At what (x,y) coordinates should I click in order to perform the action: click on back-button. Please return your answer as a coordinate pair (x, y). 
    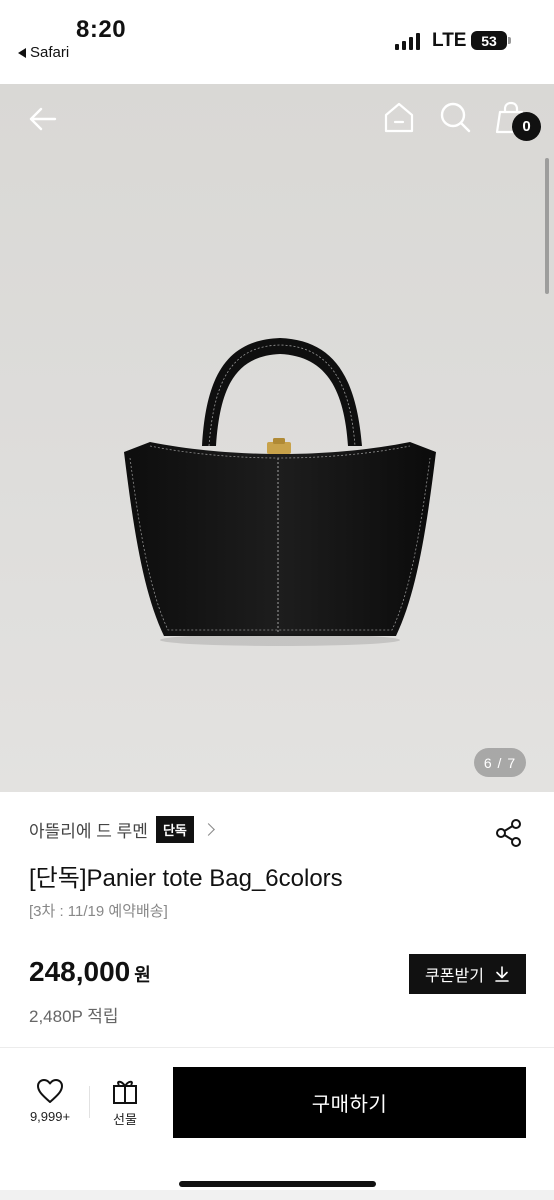
    Looking at the image, I should click on (43, 119).